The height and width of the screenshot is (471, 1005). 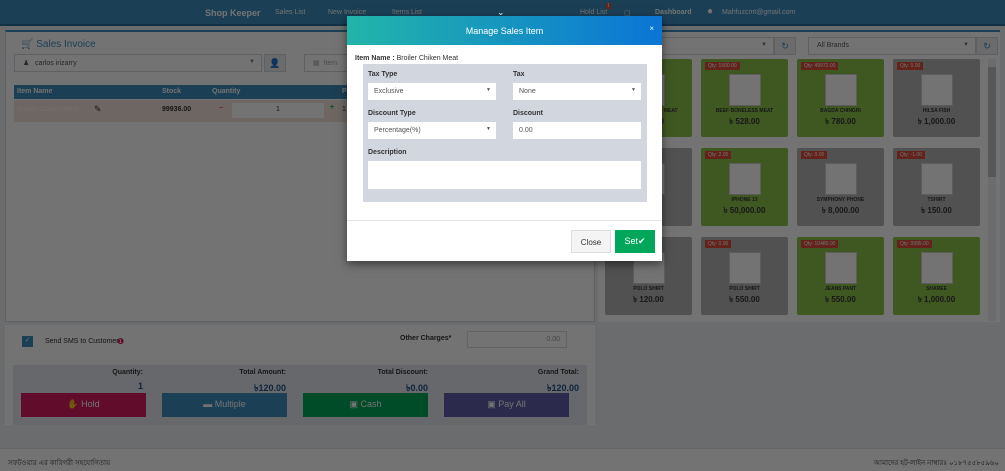 What do you see at coordinates (744, 289) in the screenshot?
I see `product-name: POLO SHIRT` at bounding box center [744, 289].